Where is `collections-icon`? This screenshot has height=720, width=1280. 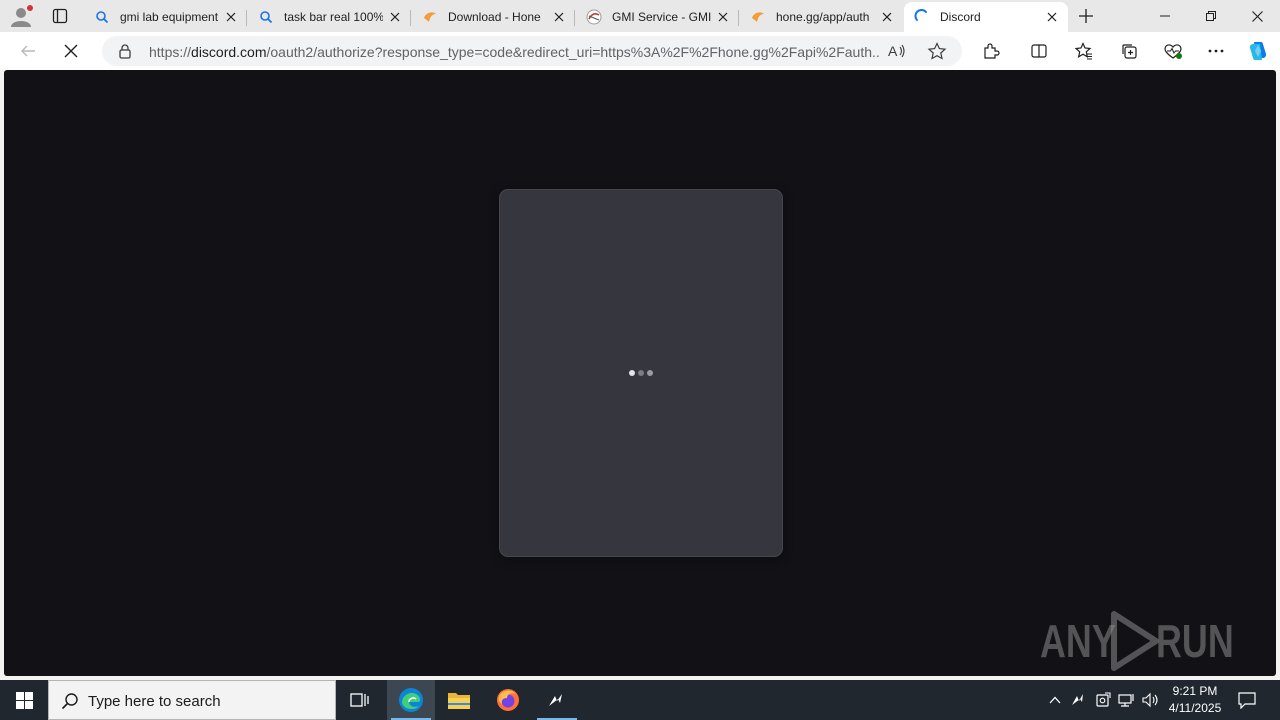
collections-icon is located at coordinates (1129, 51).